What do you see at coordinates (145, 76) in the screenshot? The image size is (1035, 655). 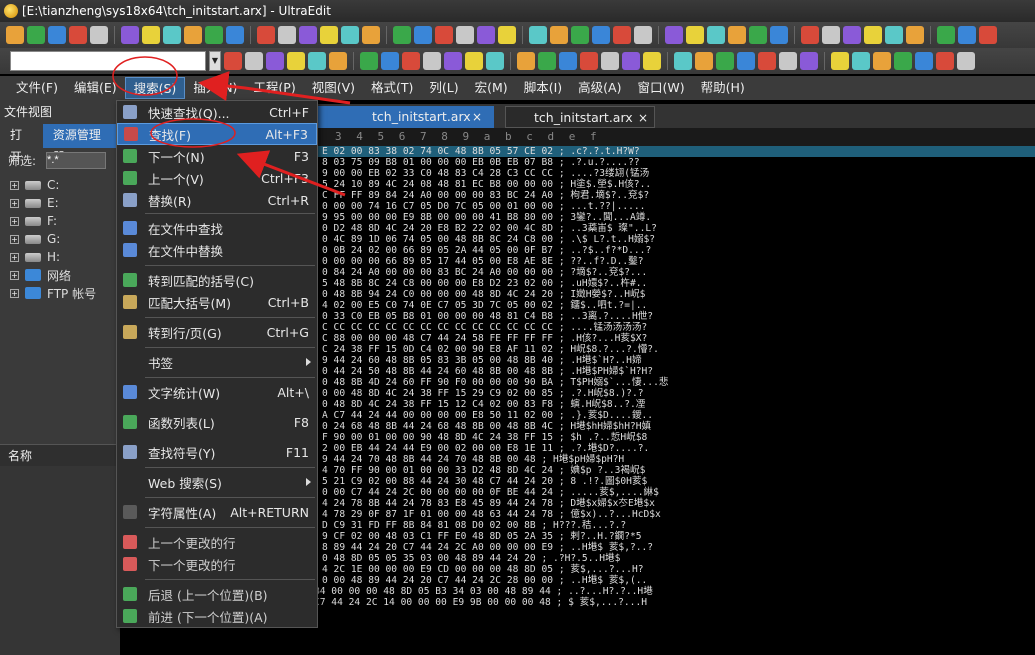 I see `annotation-circle-search-menu` at bounding box center [145, 76].